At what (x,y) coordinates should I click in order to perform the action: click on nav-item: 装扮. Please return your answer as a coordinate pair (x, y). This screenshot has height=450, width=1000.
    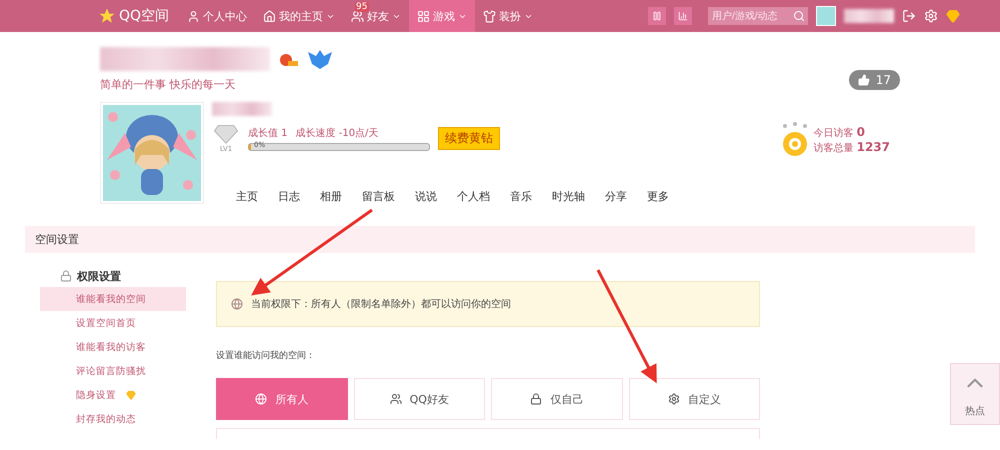
    Looking at the image, I should click on (508, 16).